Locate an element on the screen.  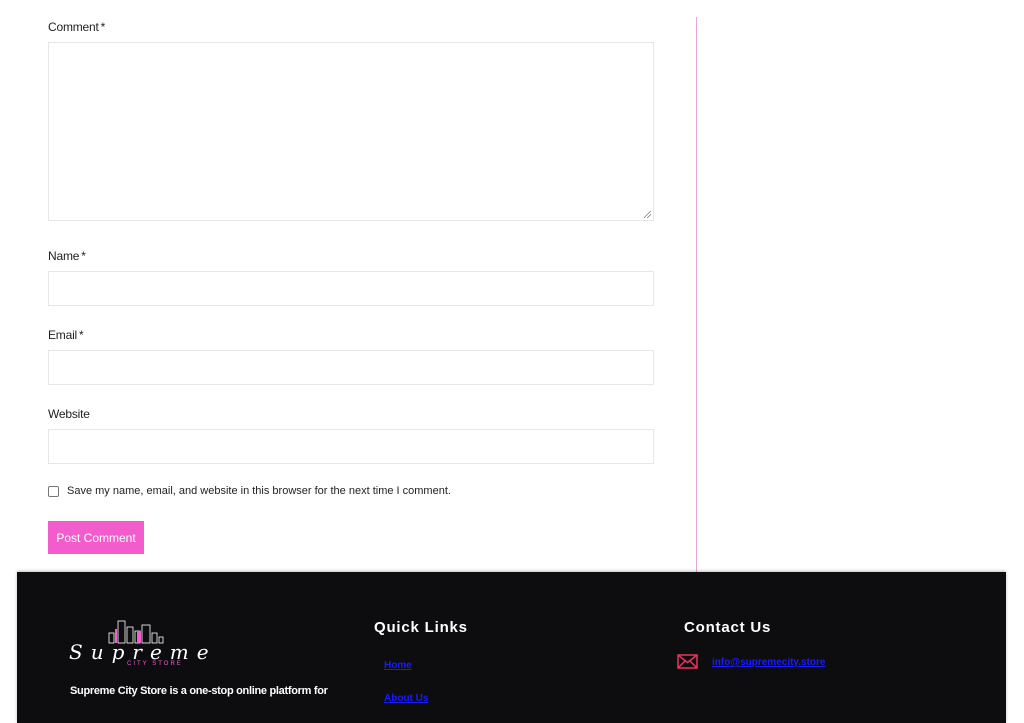
name-label: Name * is located at coordinates (67, 256).